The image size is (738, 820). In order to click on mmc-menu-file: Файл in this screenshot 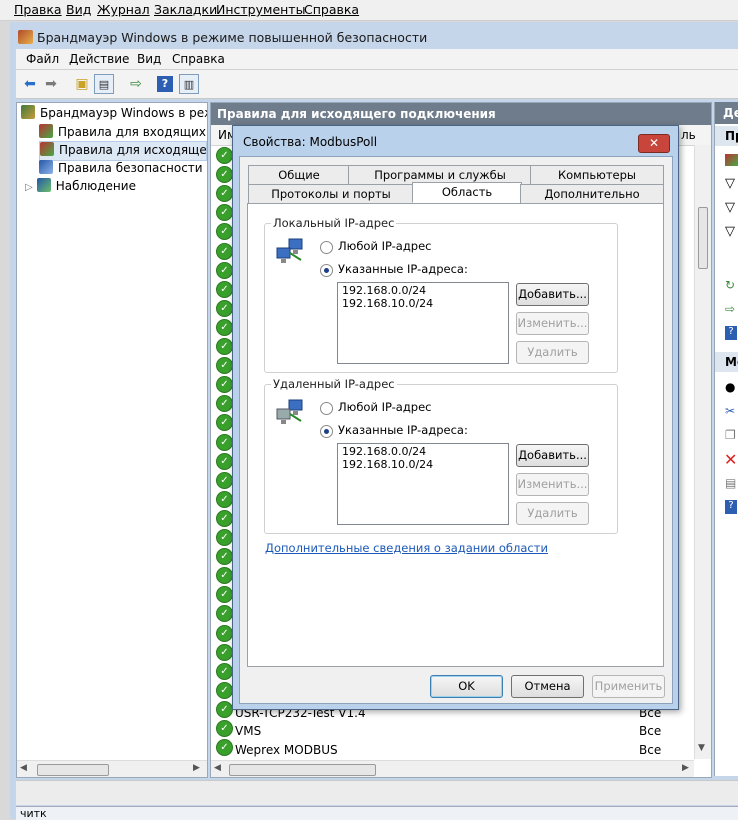, I will do `click(42, 59)`.